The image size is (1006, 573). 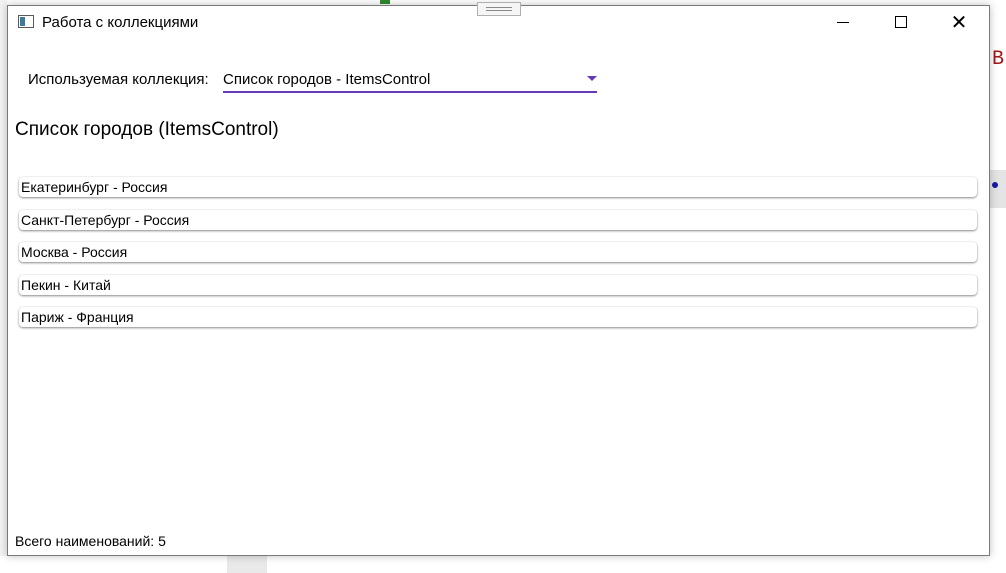 I want to click on minimize-button, so click(x=843, y=22).